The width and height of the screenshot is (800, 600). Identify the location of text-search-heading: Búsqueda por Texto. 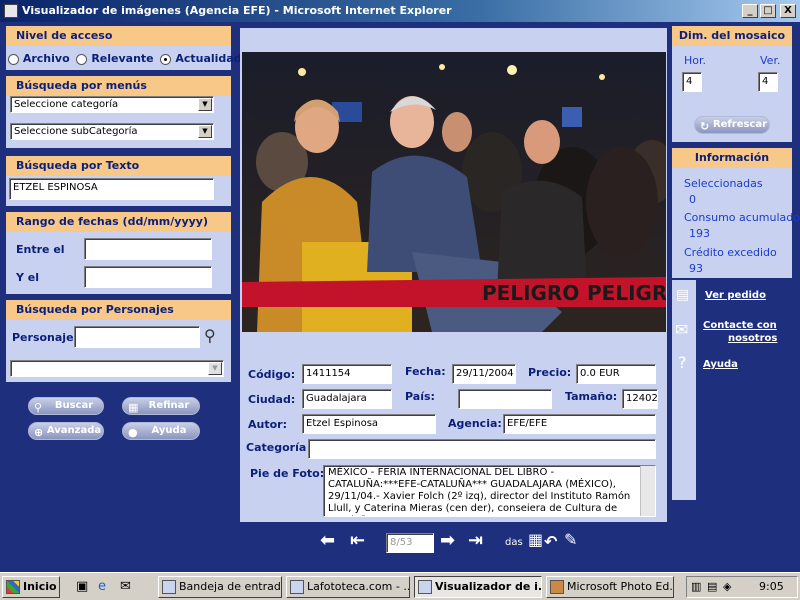
(118, 166).